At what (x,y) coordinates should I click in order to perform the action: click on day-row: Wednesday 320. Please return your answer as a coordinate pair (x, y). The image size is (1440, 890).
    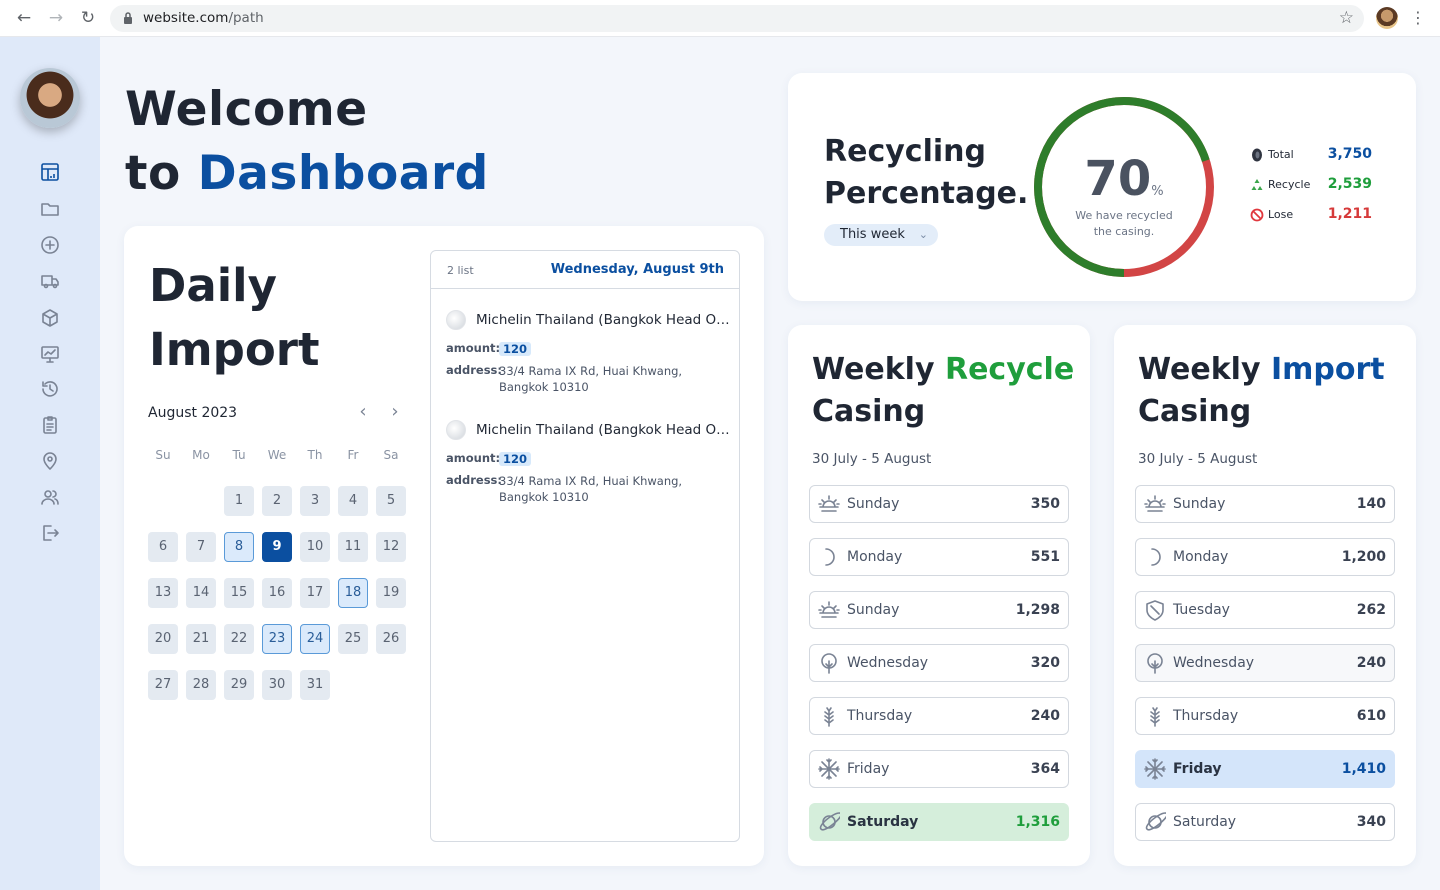
    Looking at the image, I should click on (939, 663).